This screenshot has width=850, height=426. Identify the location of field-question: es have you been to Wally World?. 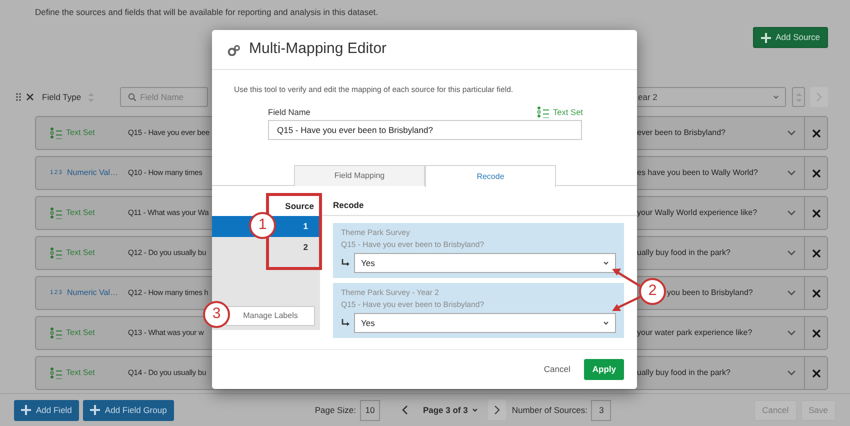
(698, 173).